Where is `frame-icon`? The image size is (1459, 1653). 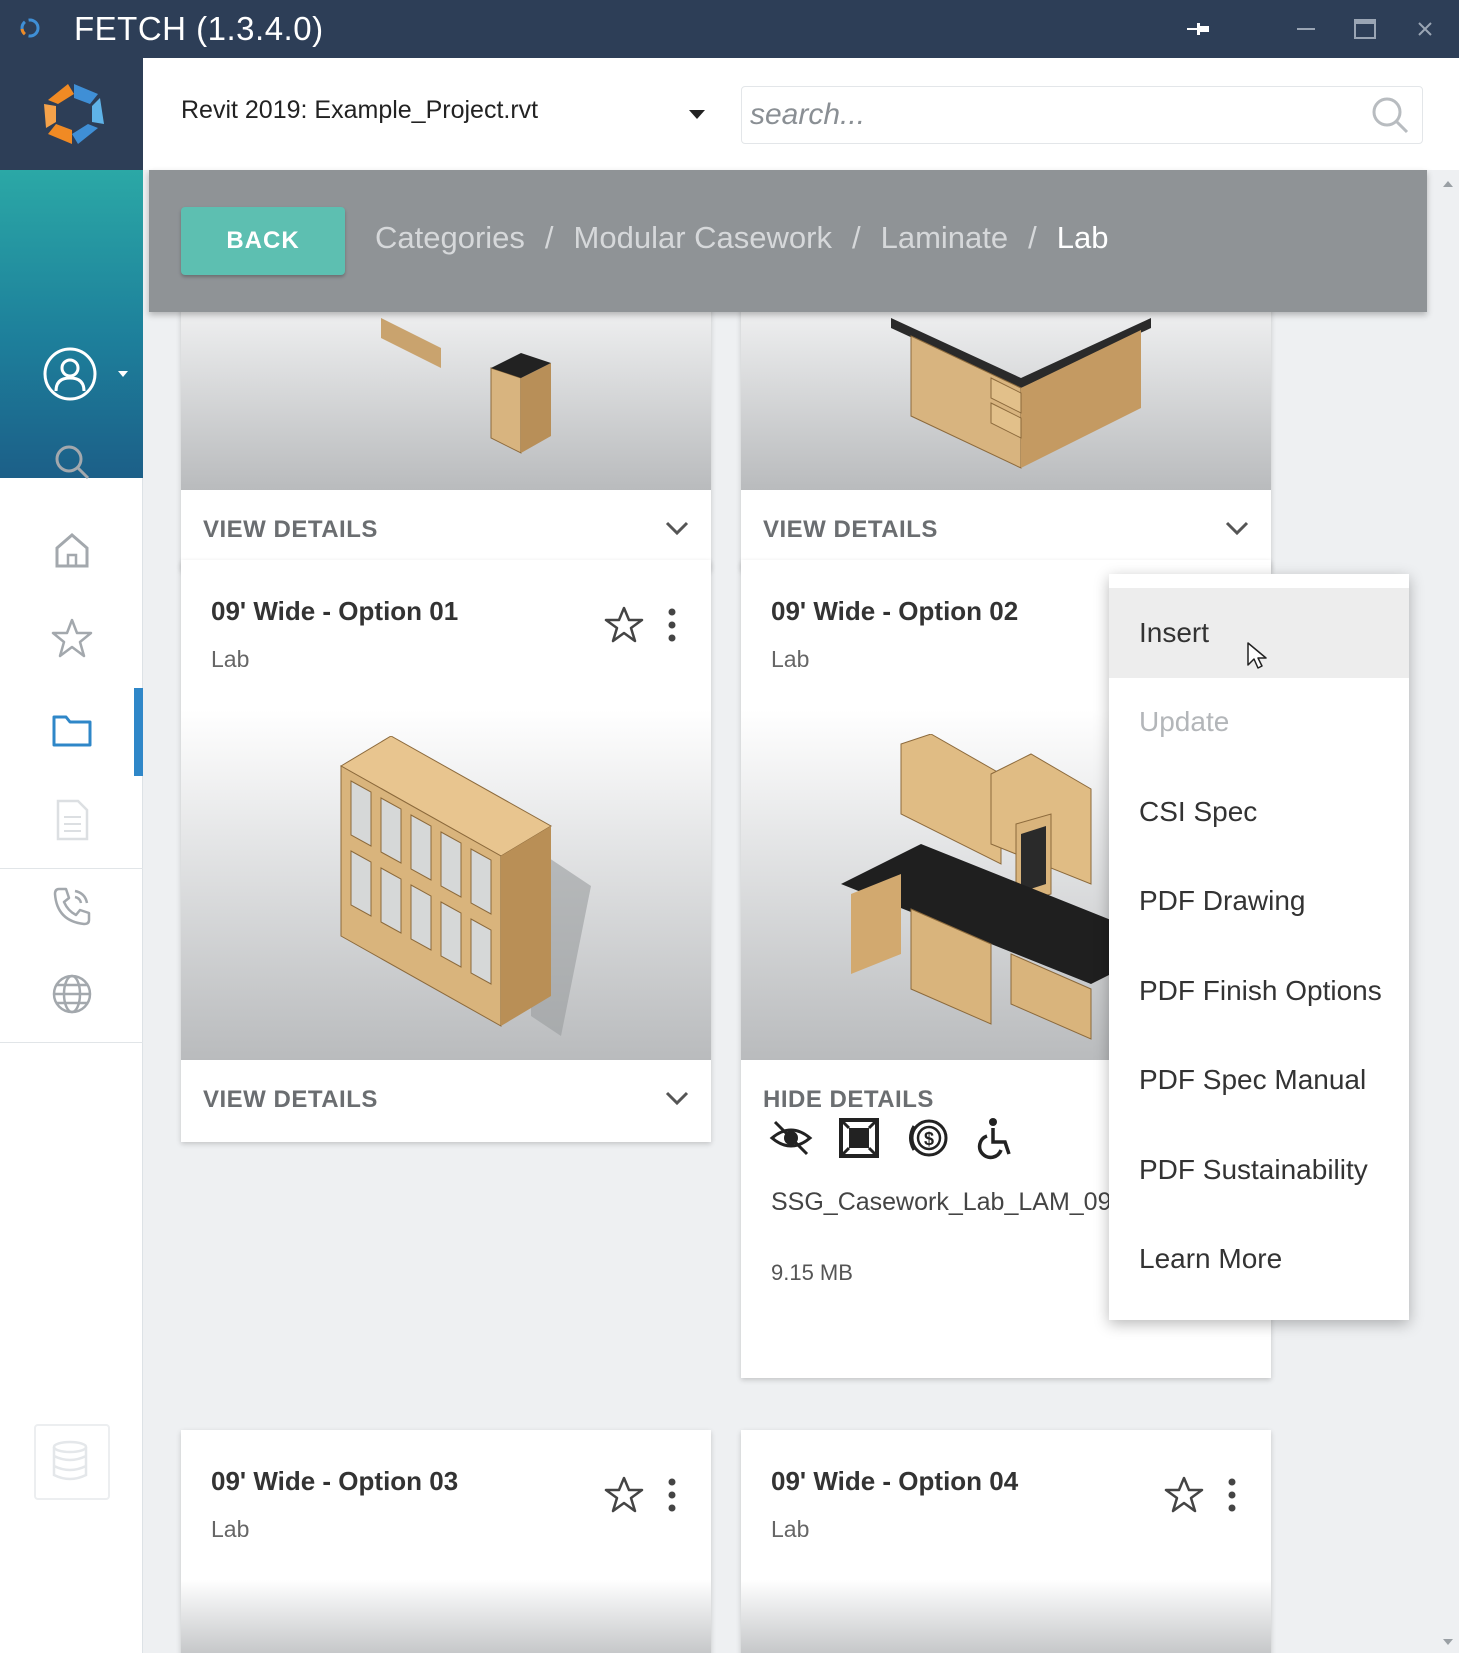
frame-icon is located at coordinates (859, 1138).